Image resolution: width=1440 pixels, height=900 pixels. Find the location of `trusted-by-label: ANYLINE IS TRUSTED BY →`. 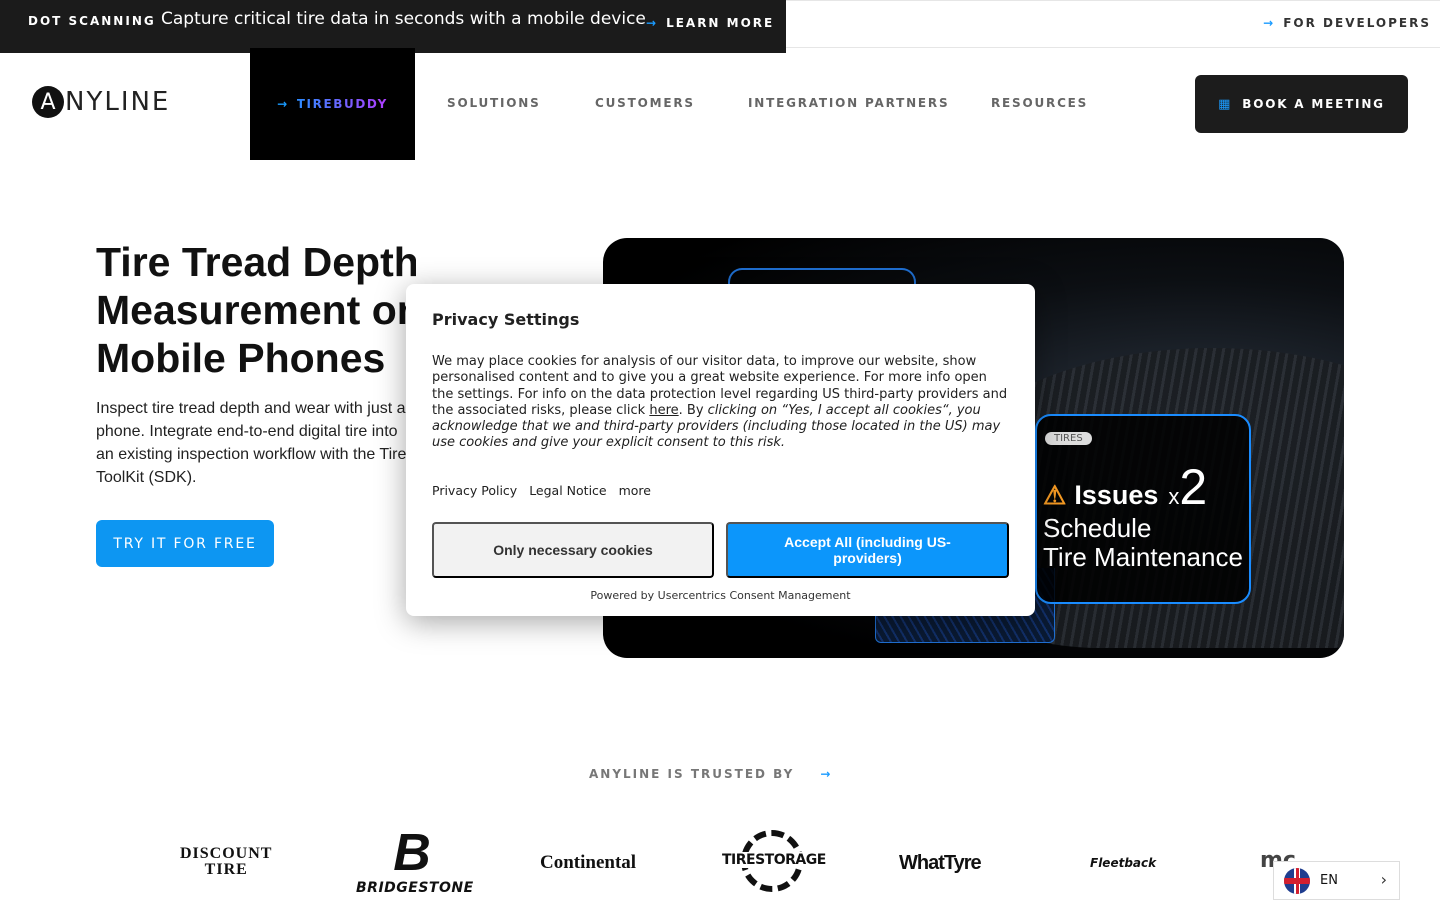

trusted-by-label: ANYLINE IS TRUSTED BY → is located at coordinates (714, 774).